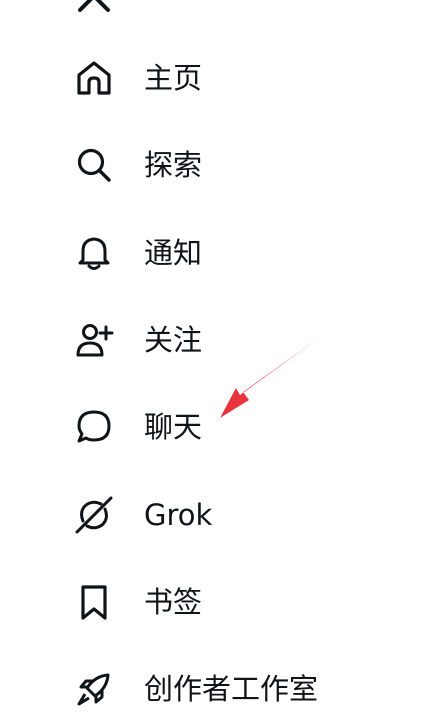  I want to click on sidebar-item-chat: 聊天, so click(210, 427).